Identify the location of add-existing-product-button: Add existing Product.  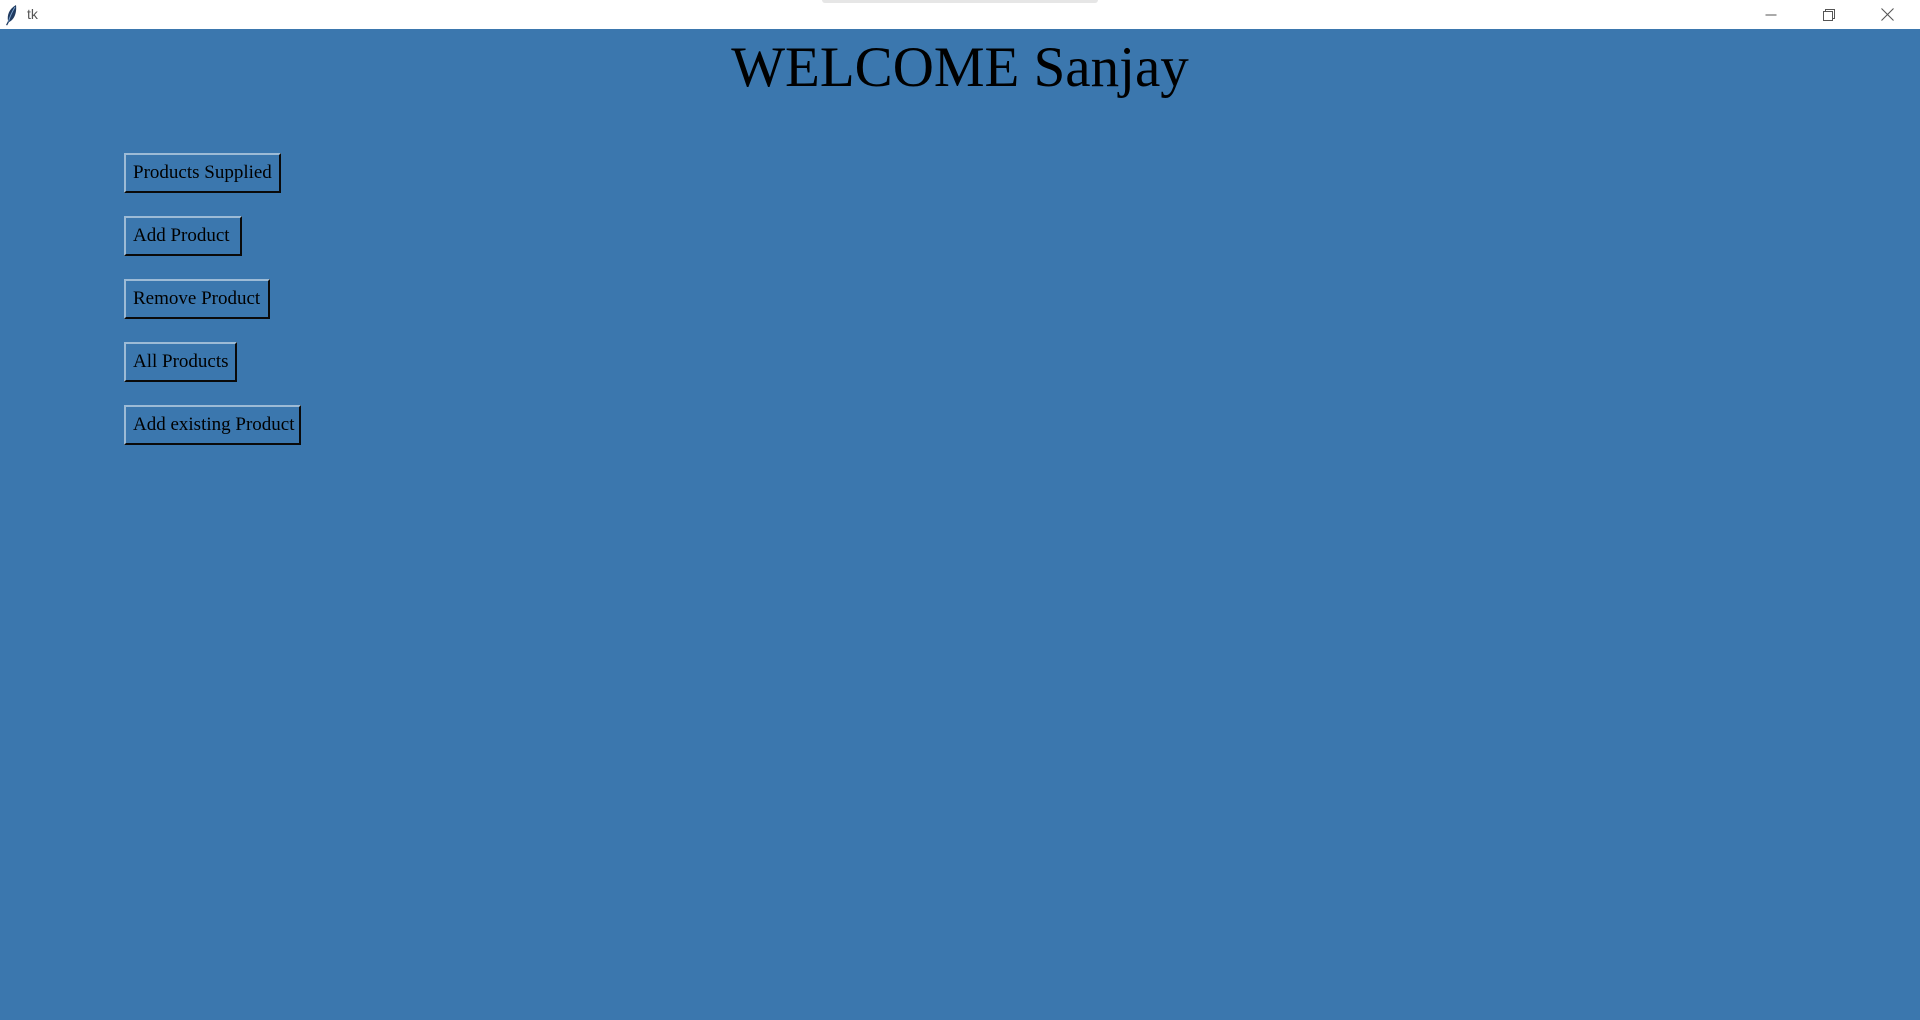
(212, 425).